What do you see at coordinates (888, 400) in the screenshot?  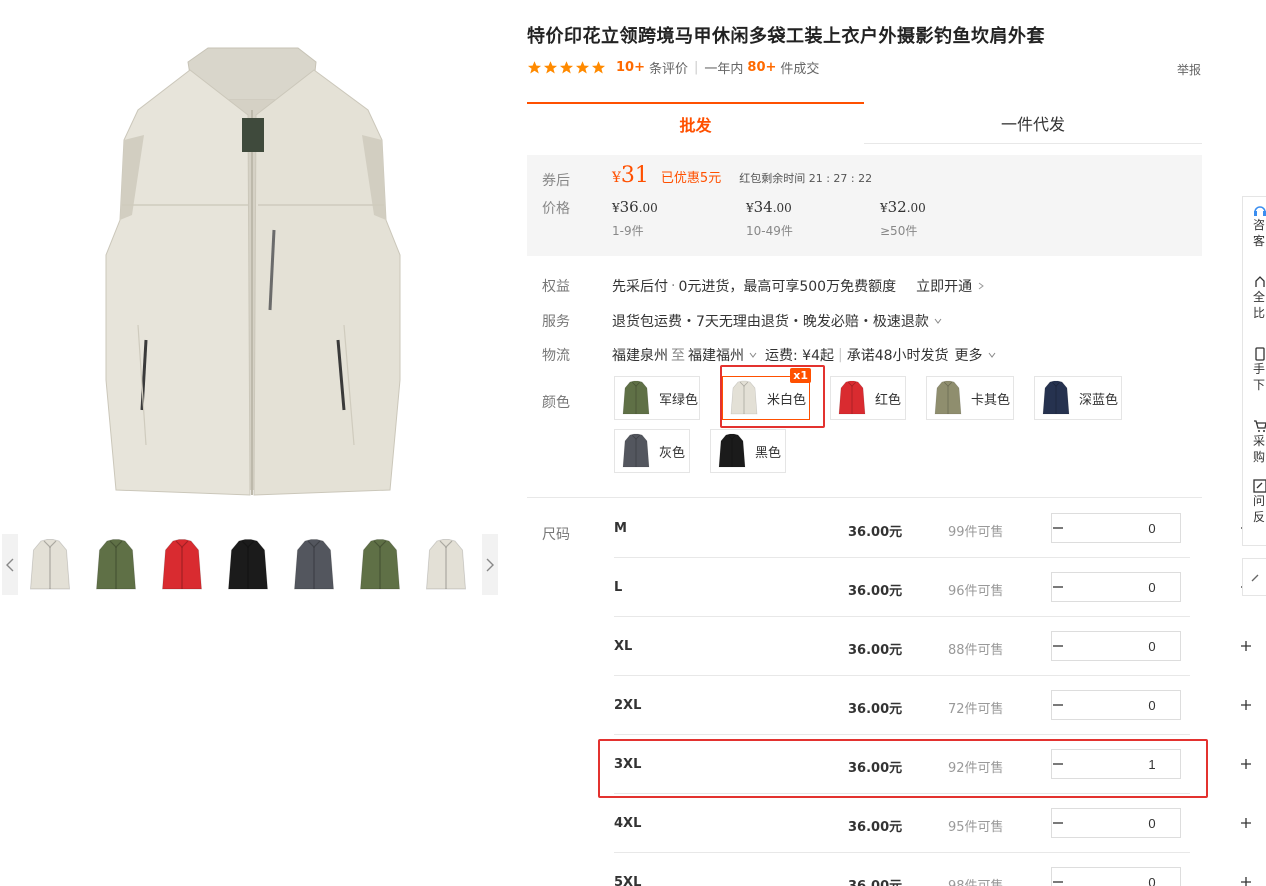 I see `color-option-label: 红色` at bounding box center [888, 400].